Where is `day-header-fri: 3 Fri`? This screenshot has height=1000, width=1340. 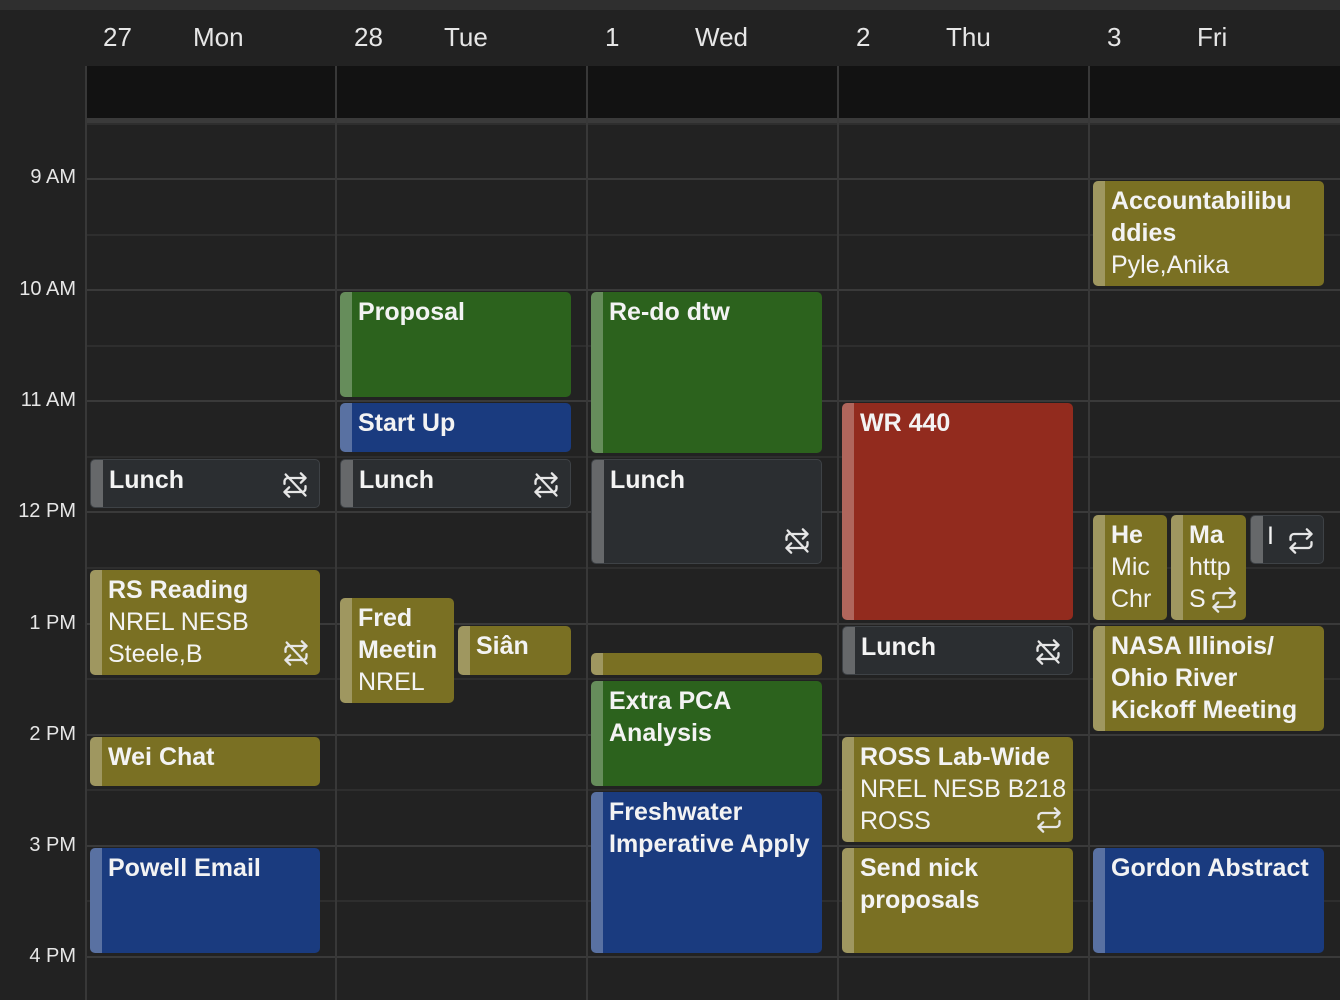 day-header-fri: 3 Fri is located at coordinates (1215, 38).